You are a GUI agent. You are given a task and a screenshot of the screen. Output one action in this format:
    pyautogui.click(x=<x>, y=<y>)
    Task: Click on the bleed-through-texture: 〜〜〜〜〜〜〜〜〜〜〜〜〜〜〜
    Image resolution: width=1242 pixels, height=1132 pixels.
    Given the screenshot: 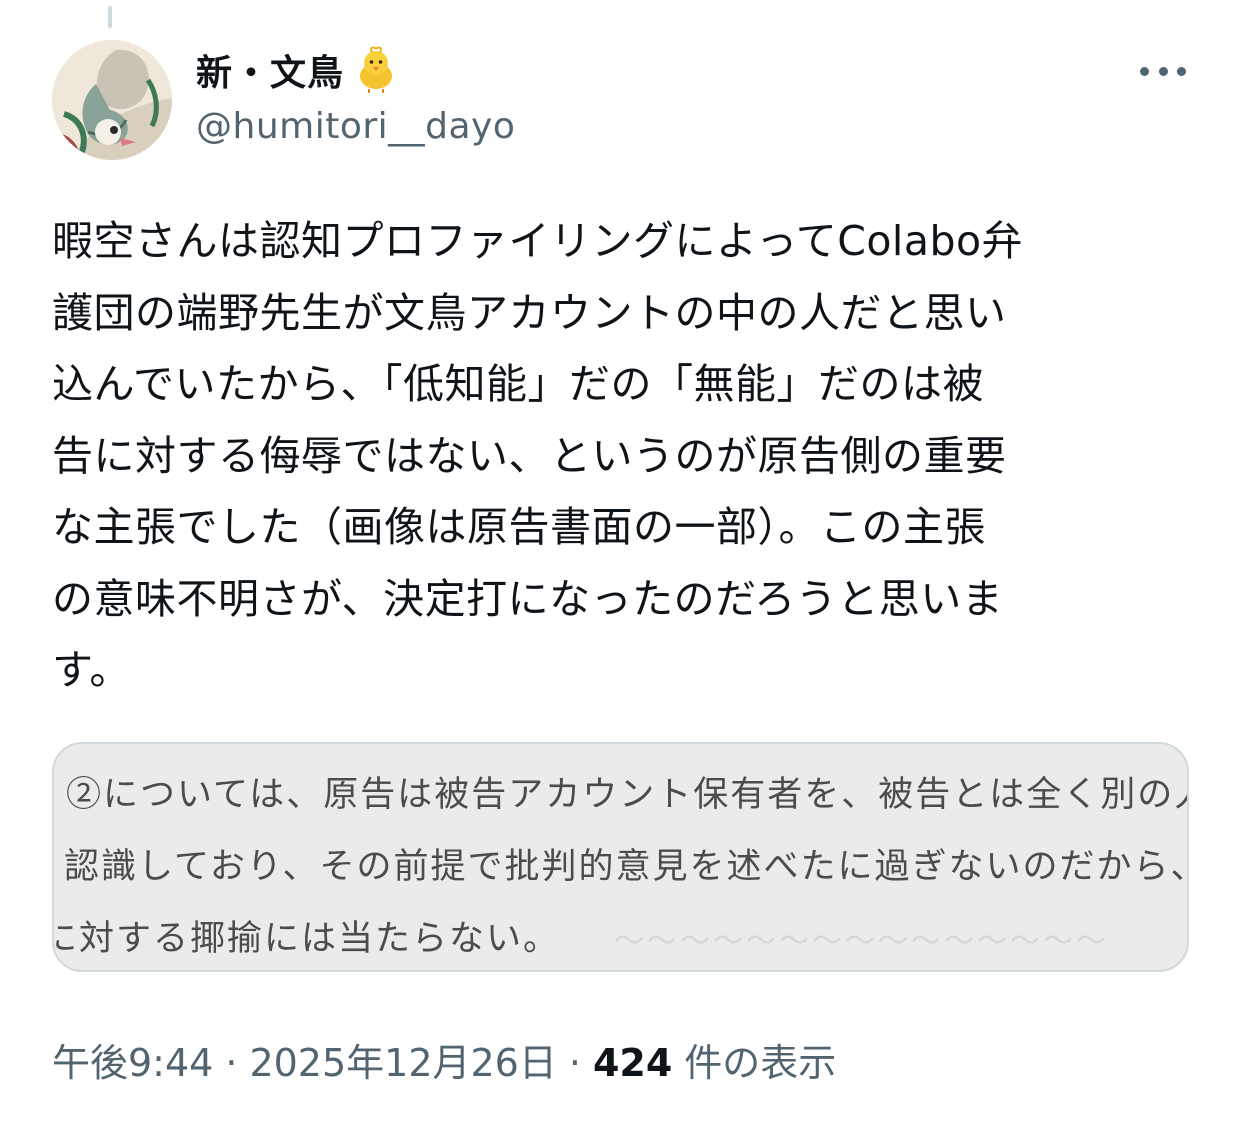 What is the action you would take?
    pyautogui.click(x=861, y=941)
    